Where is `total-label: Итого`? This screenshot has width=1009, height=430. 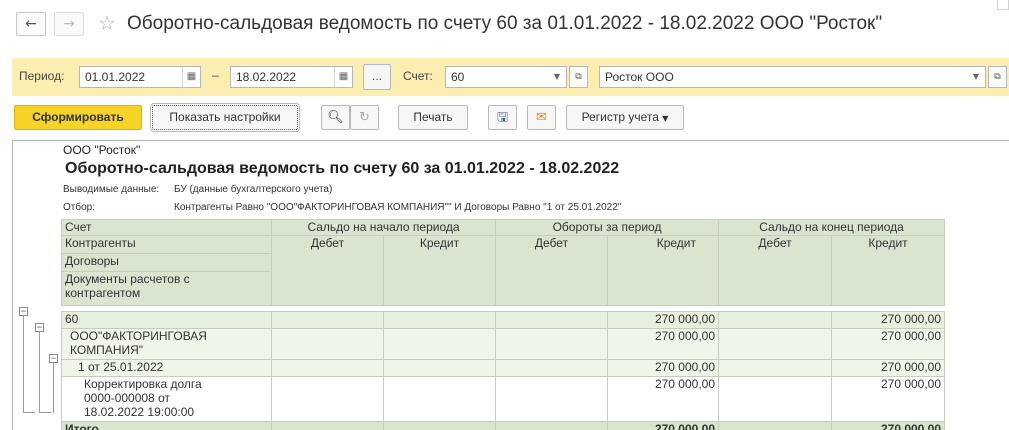 total-label: Итого is located at coordinates (166, 425).